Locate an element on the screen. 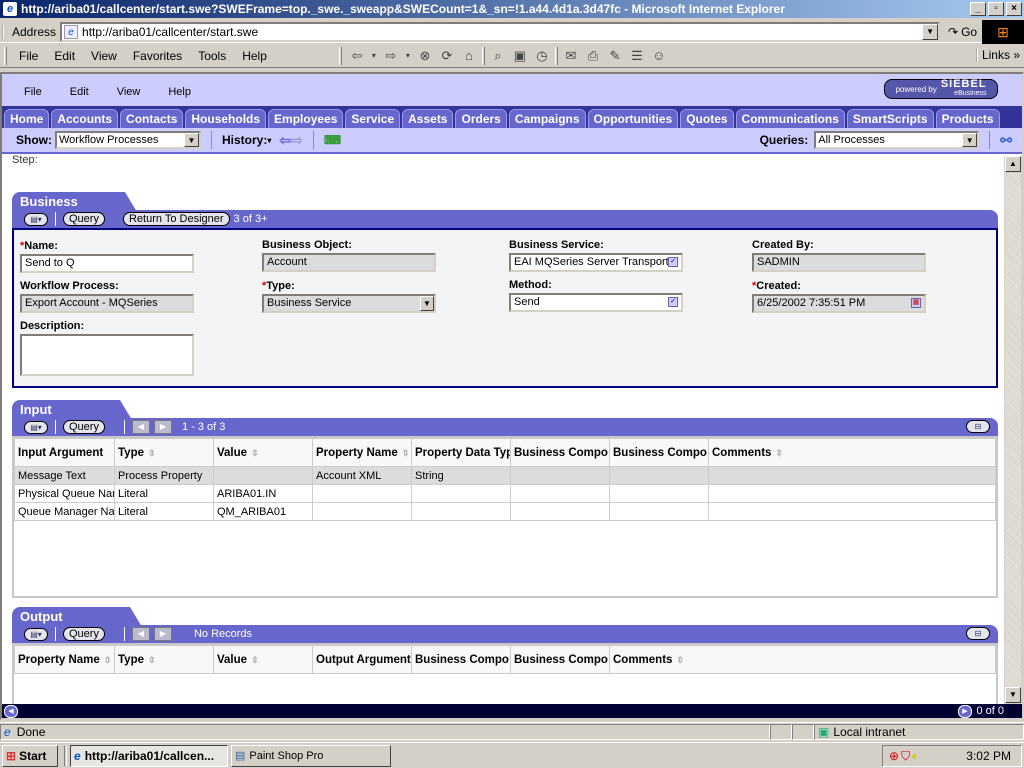  column-header: Input Argument is located at coordinates (64, 452).